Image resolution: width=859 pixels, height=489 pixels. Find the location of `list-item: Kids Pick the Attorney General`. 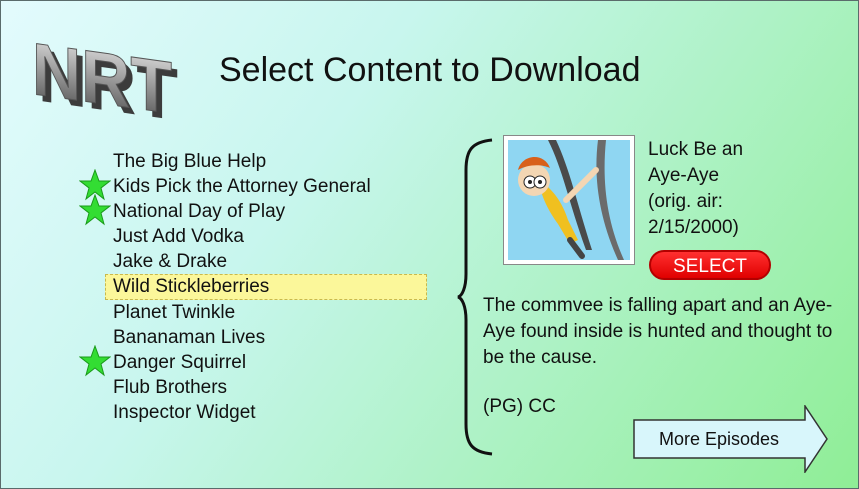

list-item: Kids Pick the Attorney General is located at coordinates (256, 185).